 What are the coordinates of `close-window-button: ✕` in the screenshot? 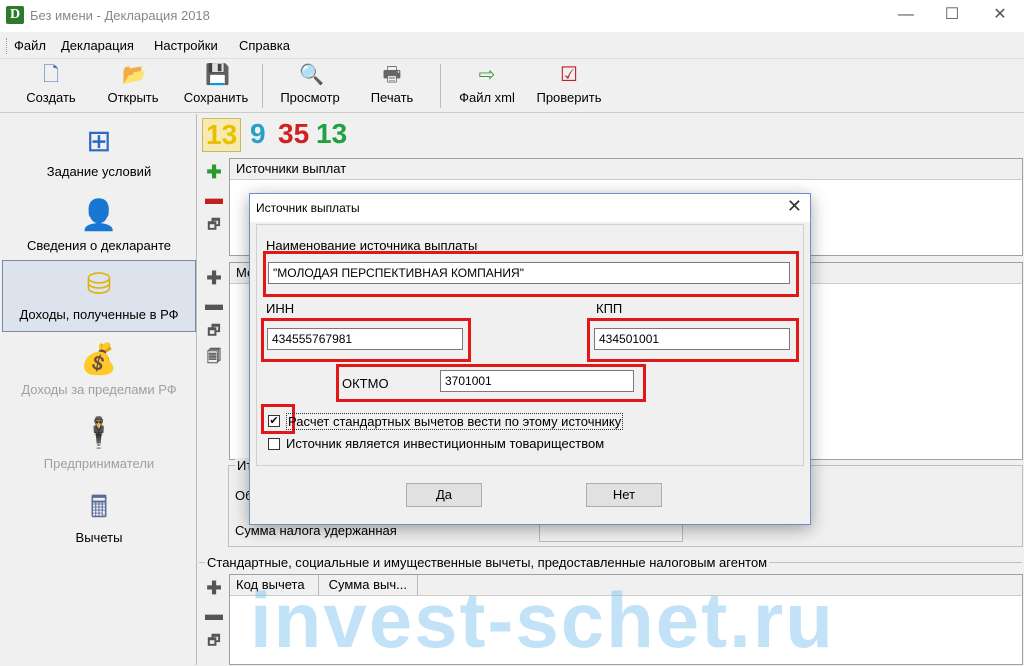 It's located at (1000, 15).